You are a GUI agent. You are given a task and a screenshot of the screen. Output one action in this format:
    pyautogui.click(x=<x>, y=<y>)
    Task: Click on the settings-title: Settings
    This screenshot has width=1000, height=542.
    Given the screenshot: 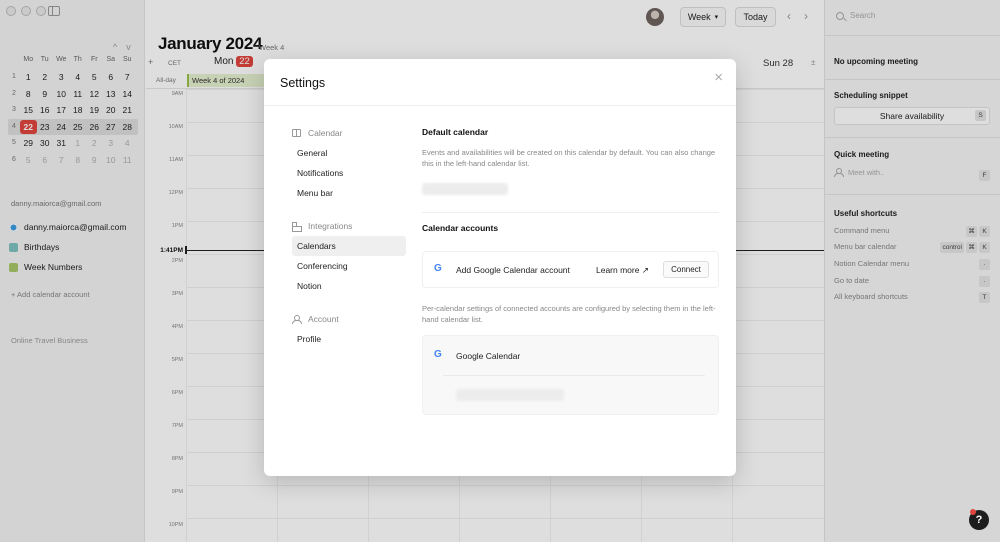 What is the action you would take?
    pyautogui.click(x=303, y=83)
    